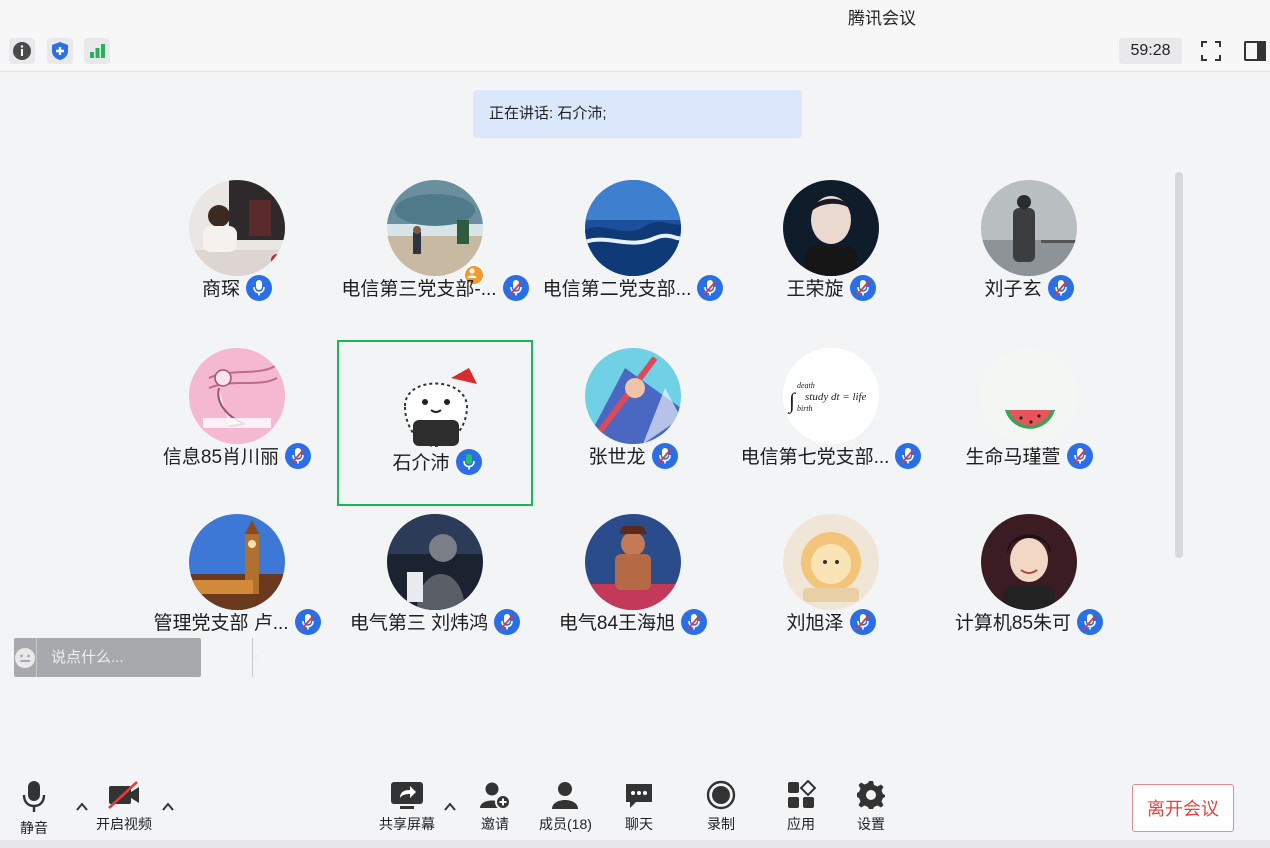  I want to click on chat-button: 聊天, so click(639, 807).